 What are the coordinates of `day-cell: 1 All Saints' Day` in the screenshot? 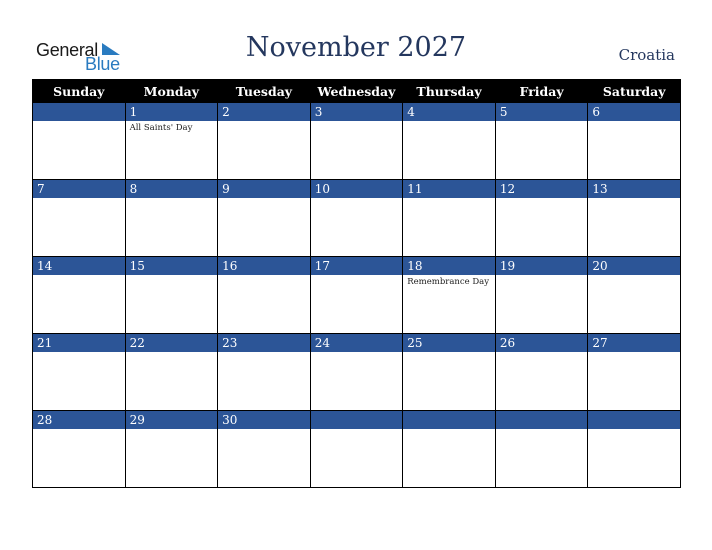 It's located at (171, 141).